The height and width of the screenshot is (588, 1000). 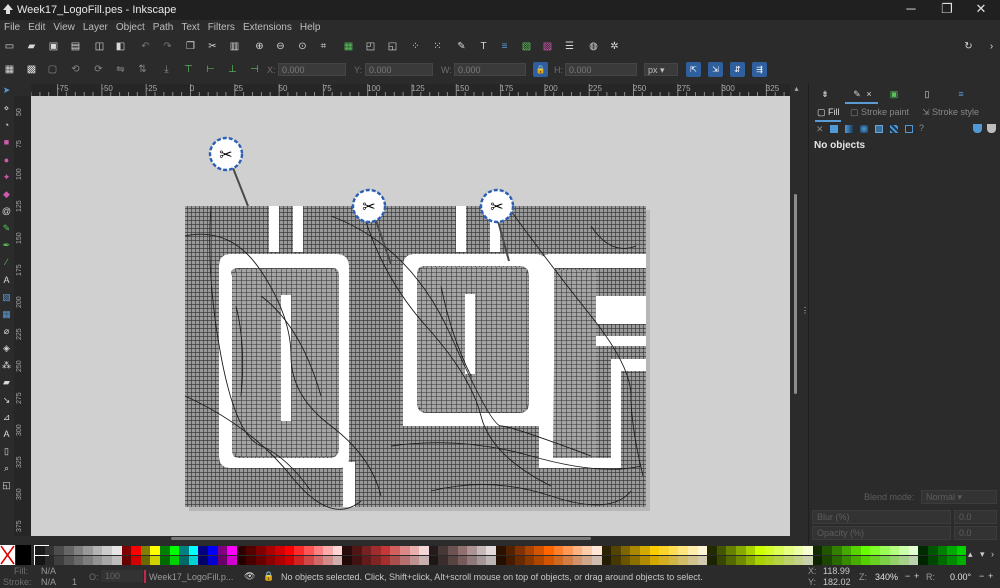 What do you see at coordinates (370, 46) in the screenshot?
I see `clone-icon: ◰` at bounding box center [370, 46].